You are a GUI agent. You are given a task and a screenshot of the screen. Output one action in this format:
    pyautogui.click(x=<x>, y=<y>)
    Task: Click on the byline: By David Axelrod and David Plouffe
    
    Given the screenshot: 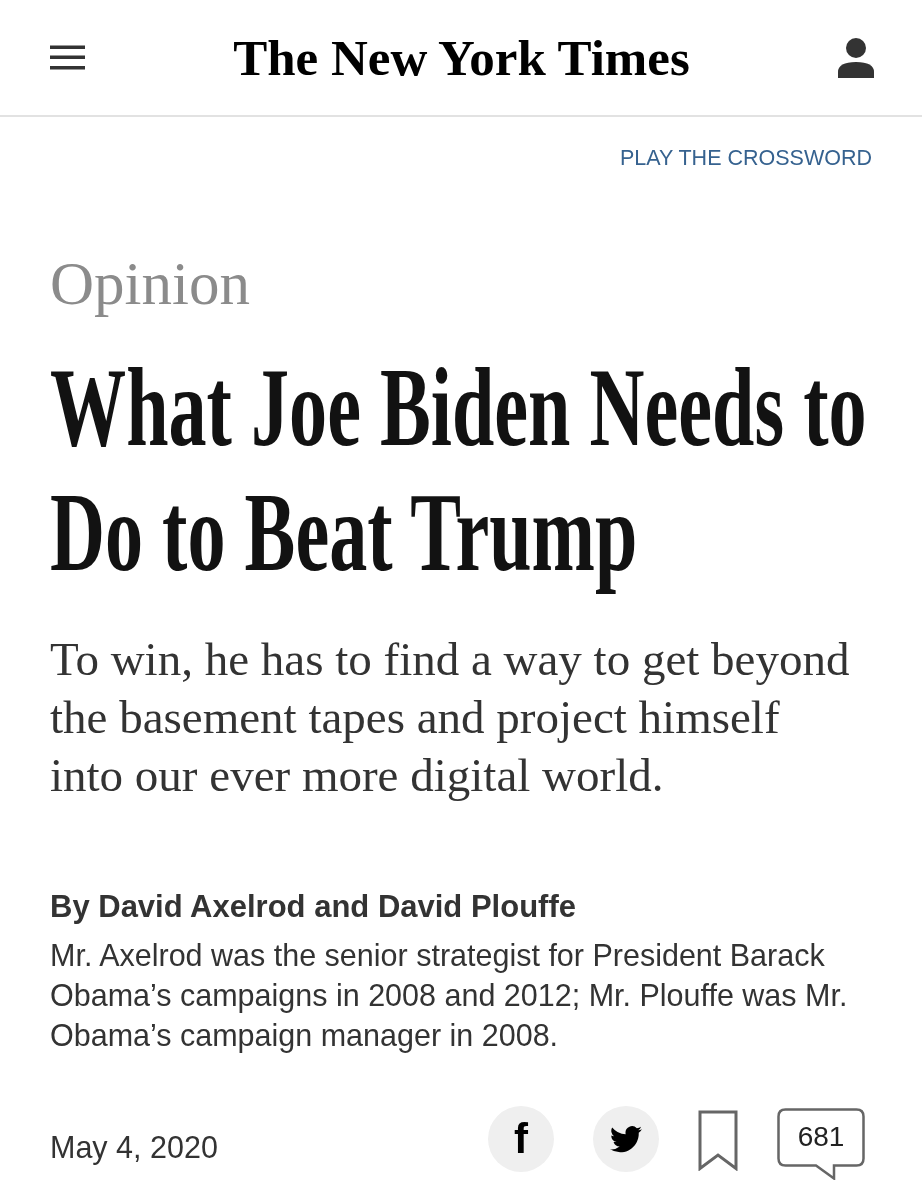 What is the action you would take?
    pyautogui.click(x=313, y=907)
    